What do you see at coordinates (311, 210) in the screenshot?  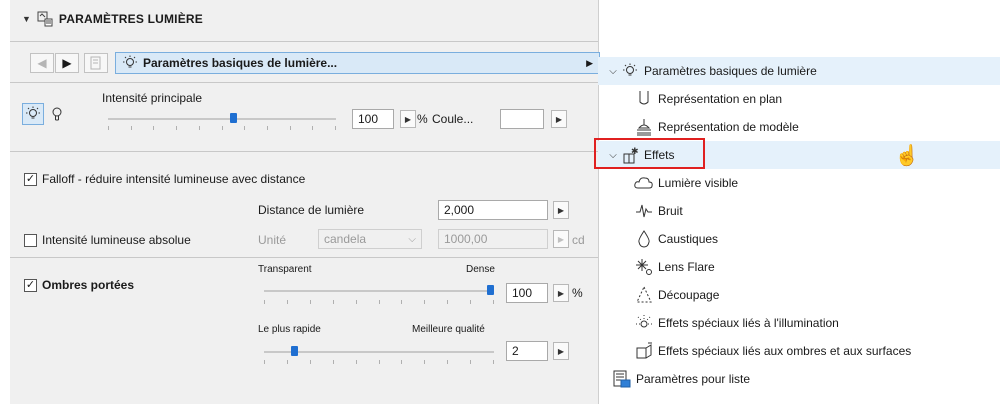 I see `light-distance-label: Distance de lumière` at bounding box center [311, 210].